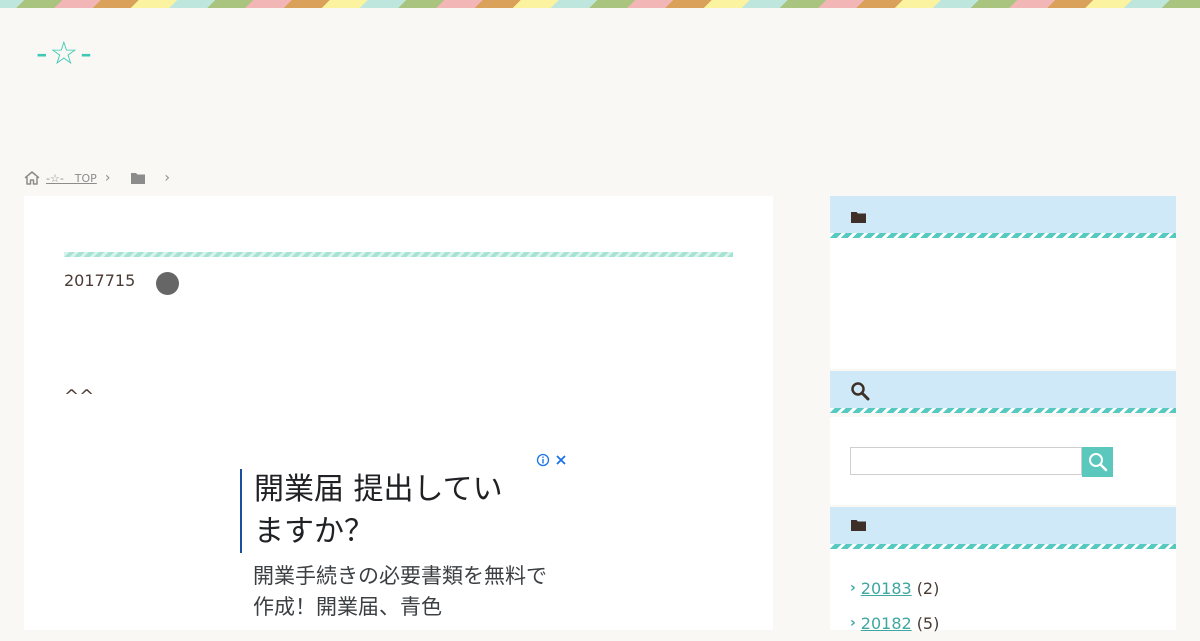 Image resolution: width=1200 pixels, height=641 pixels. What do you see at coordinates (1003, 303) in the screenshot?
I see `widget-body-category` at bounding box center [1003, 303].